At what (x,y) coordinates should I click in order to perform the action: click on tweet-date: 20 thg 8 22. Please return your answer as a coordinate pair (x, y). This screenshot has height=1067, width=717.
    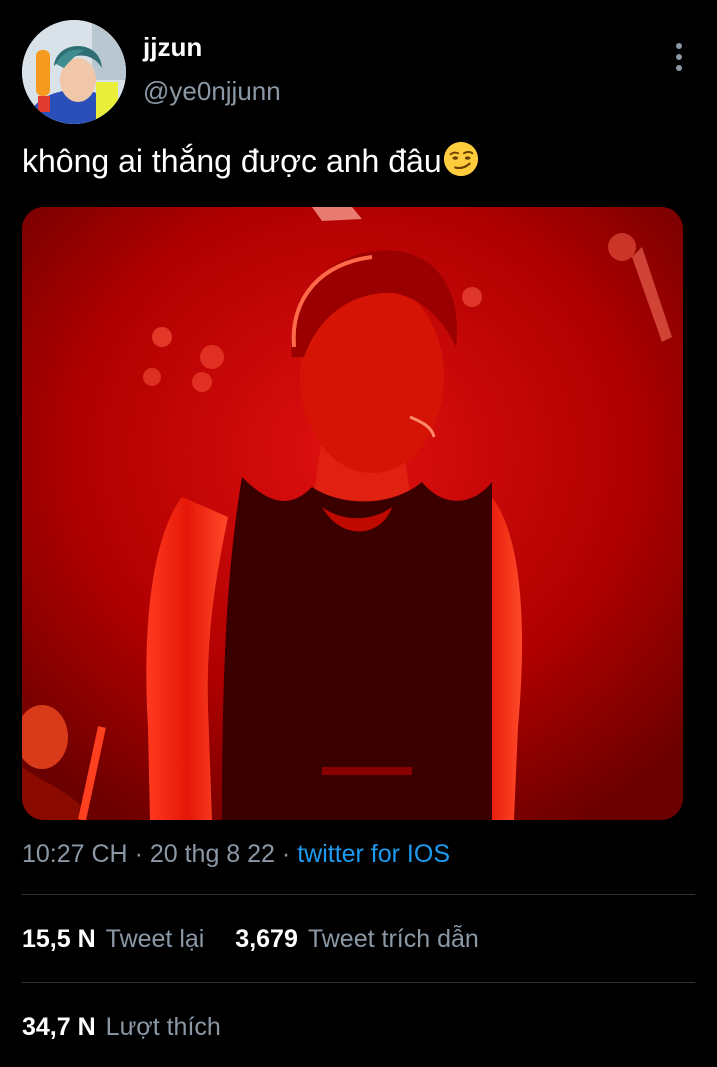
    Looking at the image, I should click on (212, 854).